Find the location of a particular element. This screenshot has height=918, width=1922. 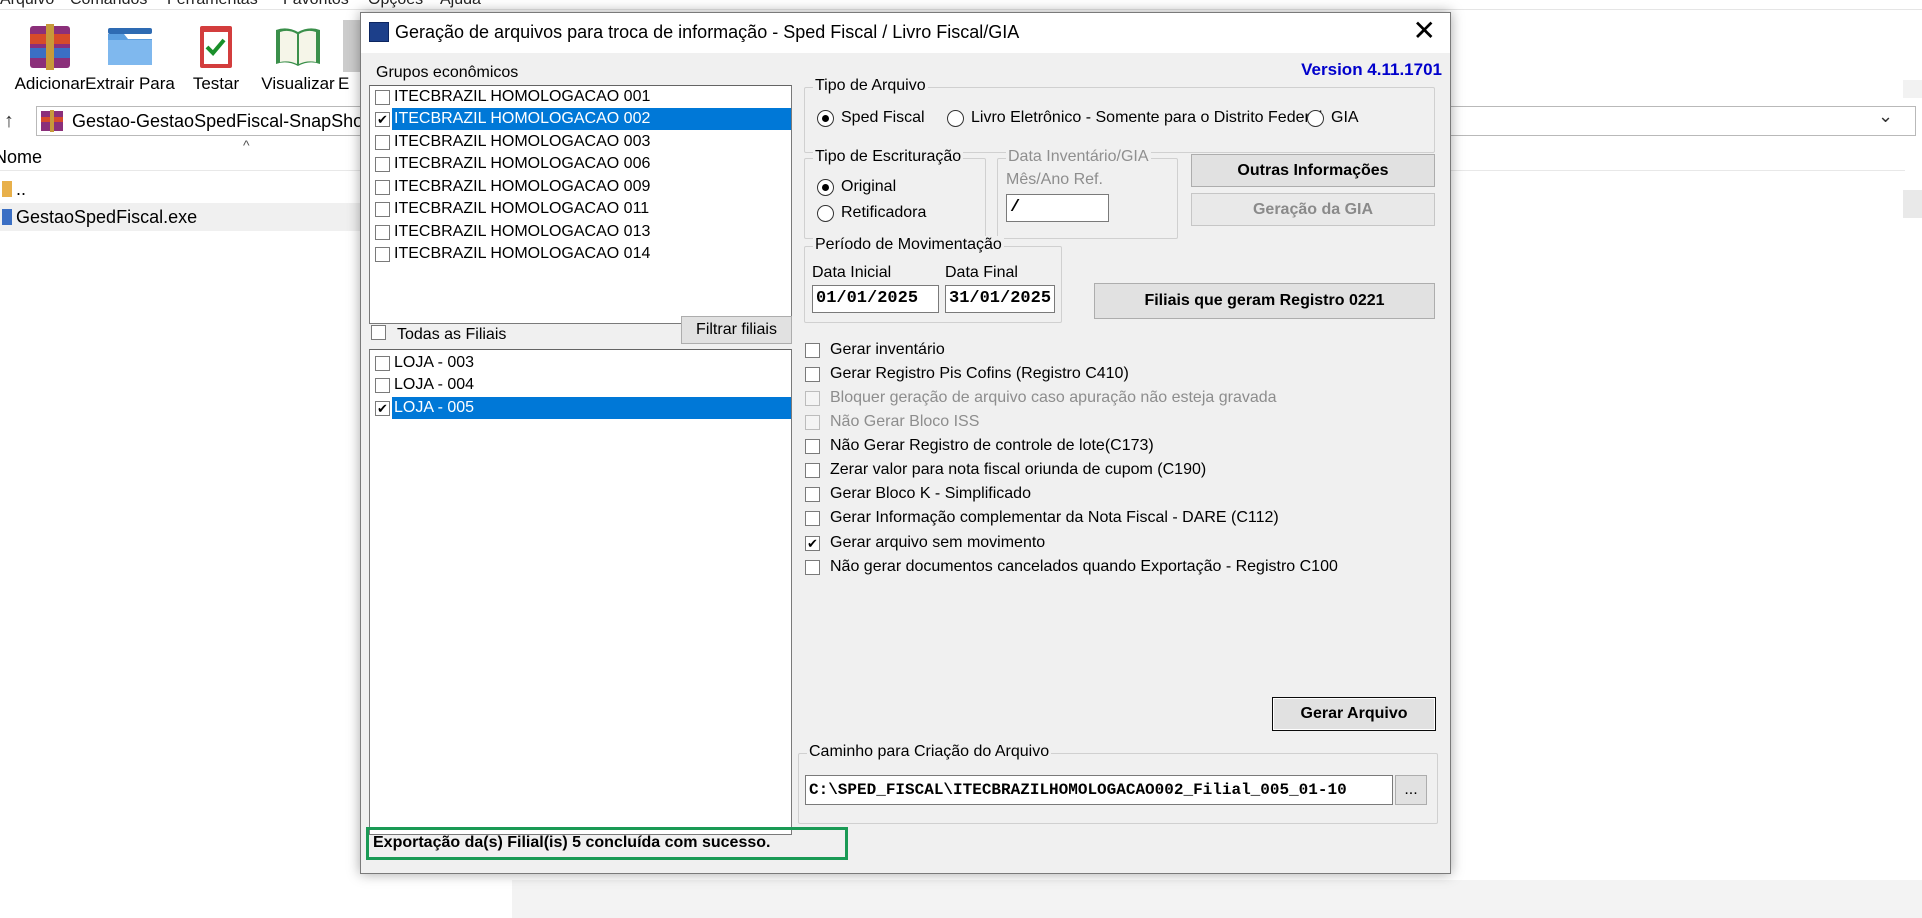

sort-up-icon: ^ is located at coordinates (246, 145).